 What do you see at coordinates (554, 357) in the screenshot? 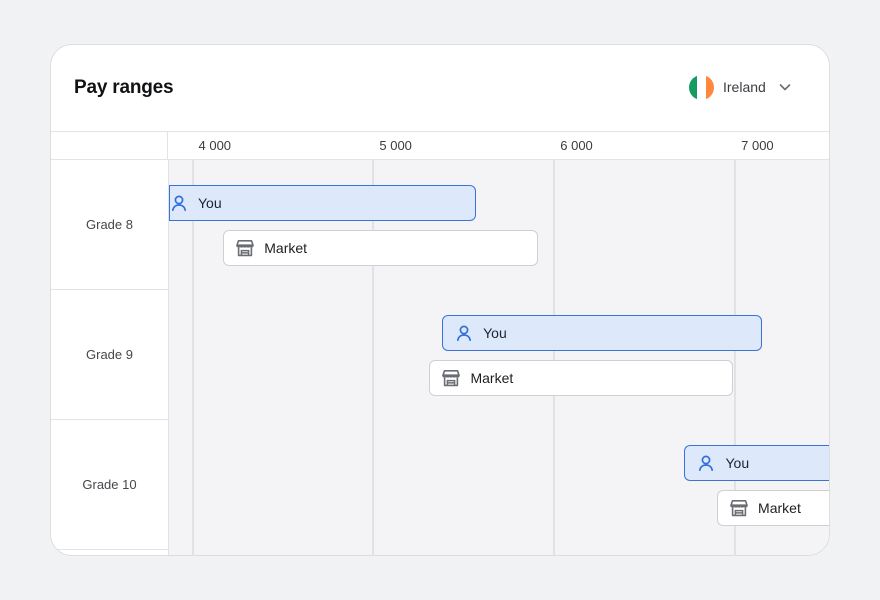
I see `gridline` at bounding box center [554, 357].